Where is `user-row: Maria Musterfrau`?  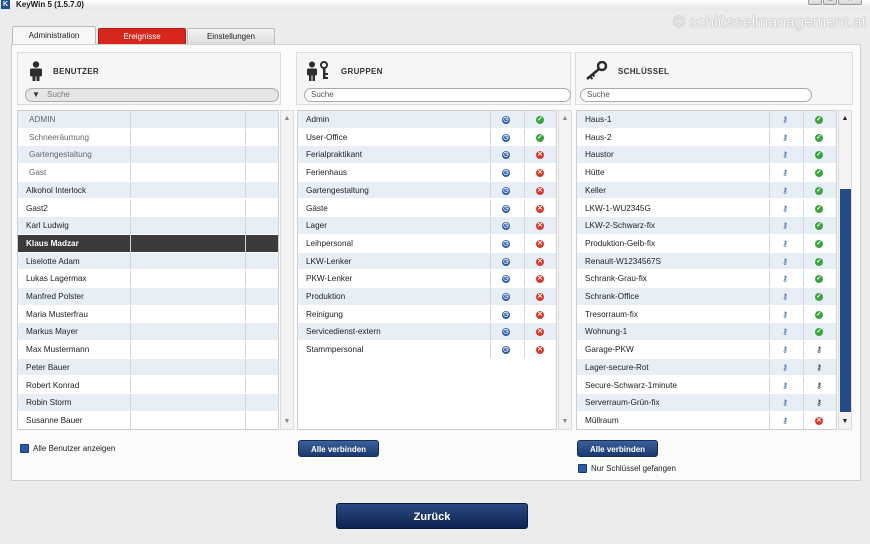 user-row: Maria Musterfrau is located at coordinates (148, 314).